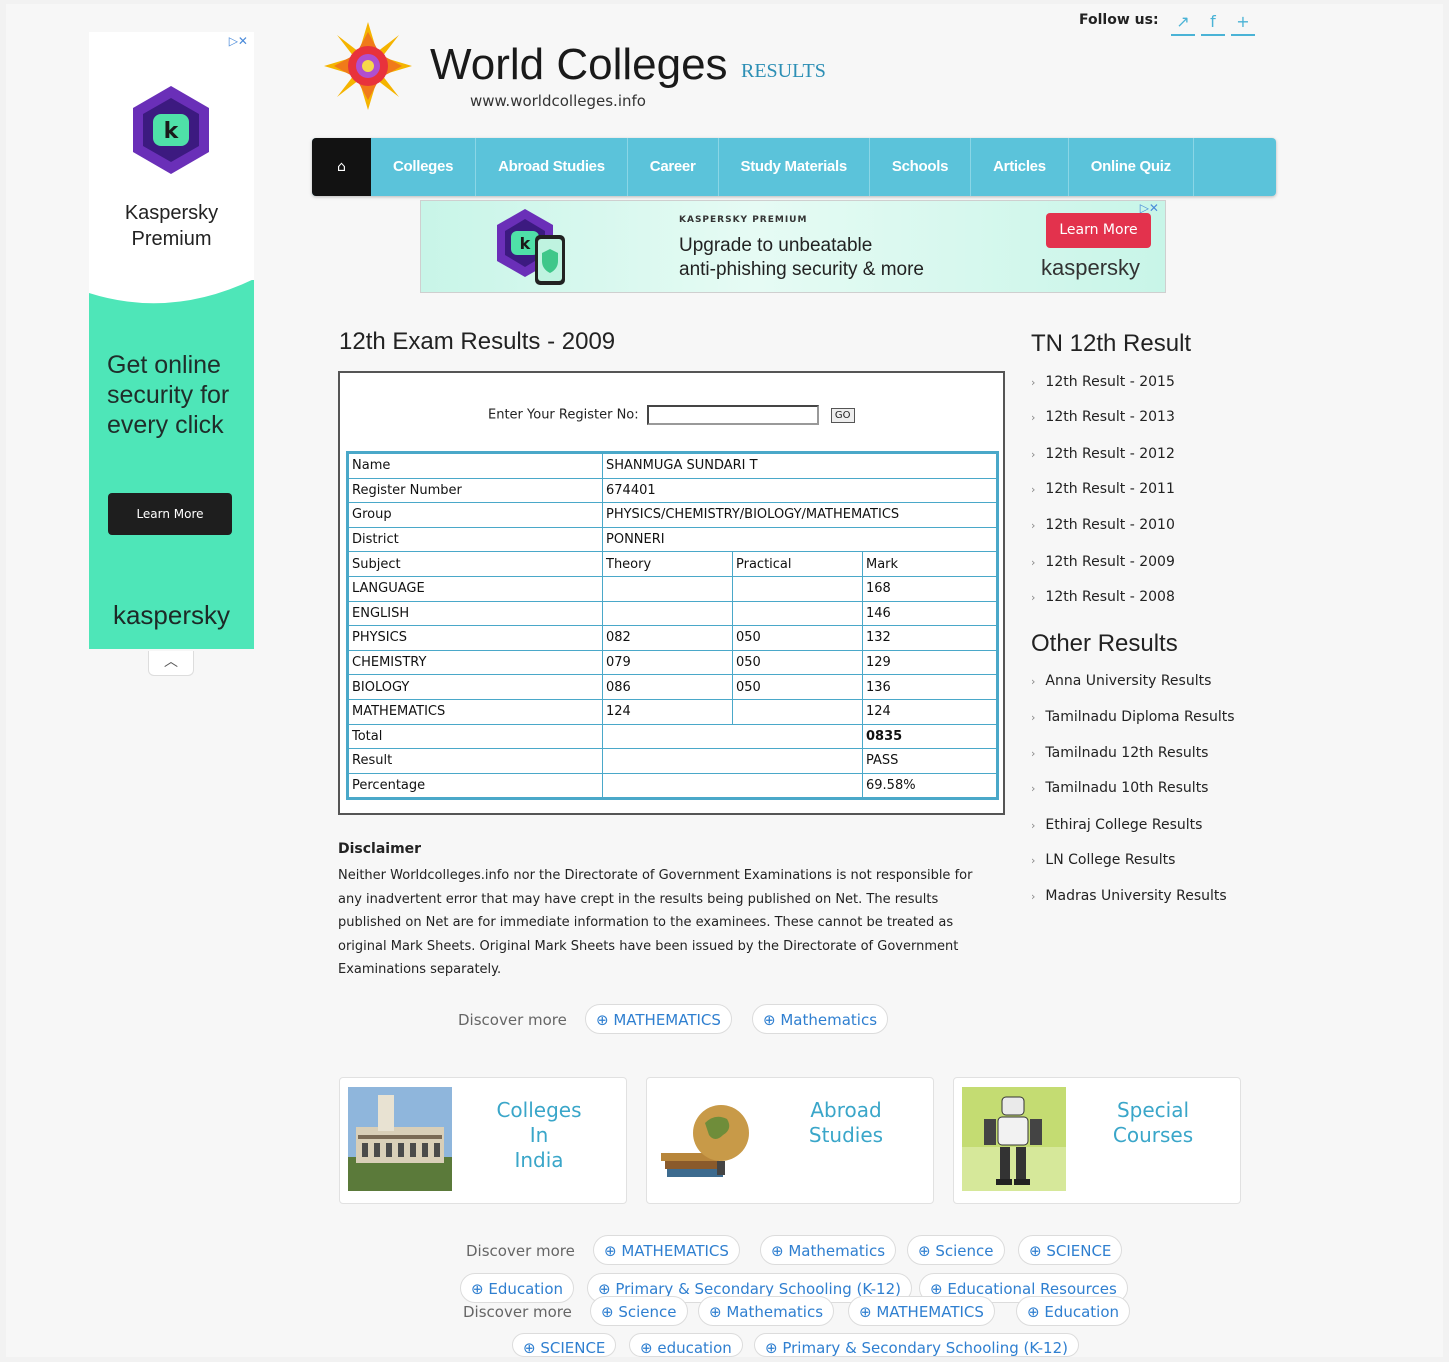 This screenshot has width=1449, height=1362. What do you see at coordinates (929, 736) in the screenshot?
I see `total-value: 0835` at bounding box center [929, 736].